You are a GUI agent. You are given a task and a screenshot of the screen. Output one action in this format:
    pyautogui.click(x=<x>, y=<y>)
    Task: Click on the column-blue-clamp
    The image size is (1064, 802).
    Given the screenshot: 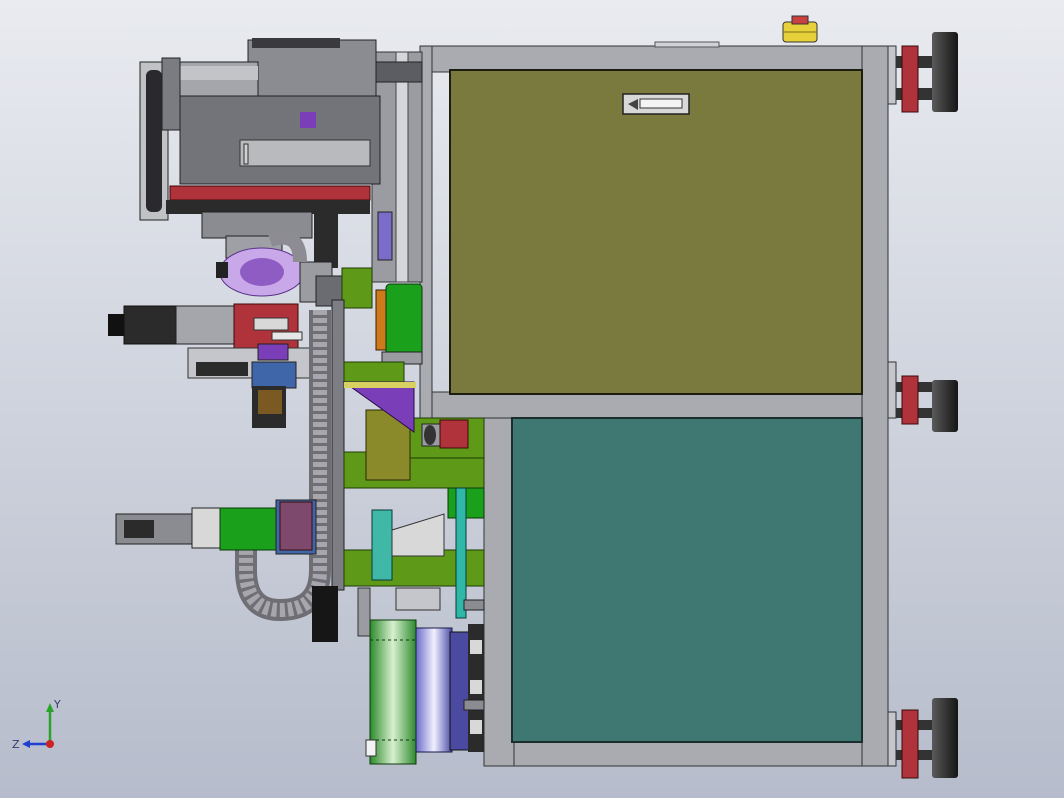 What is the action you would take?
    pyautogui.click(x=385, y=236)
    